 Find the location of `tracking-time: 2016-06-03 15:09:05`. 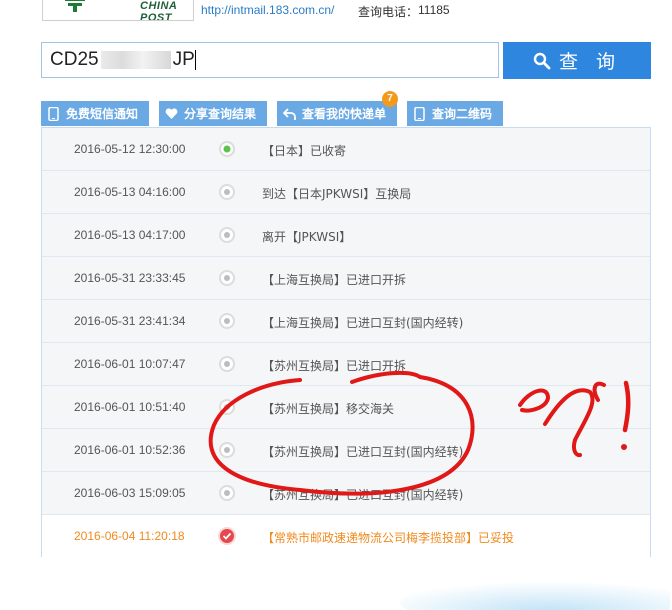

tracking-time: 2016-06-03 15:09:05 is located at coordinates (130, 493).